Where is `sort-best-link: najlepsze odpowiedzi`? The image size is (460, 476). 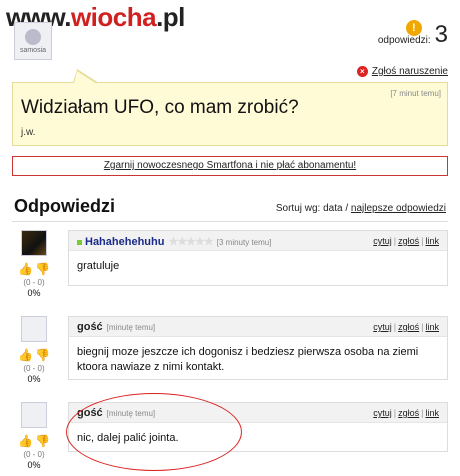 sort-best-link: najlepsze odpowiedzi is located at coordinates (398, 208).